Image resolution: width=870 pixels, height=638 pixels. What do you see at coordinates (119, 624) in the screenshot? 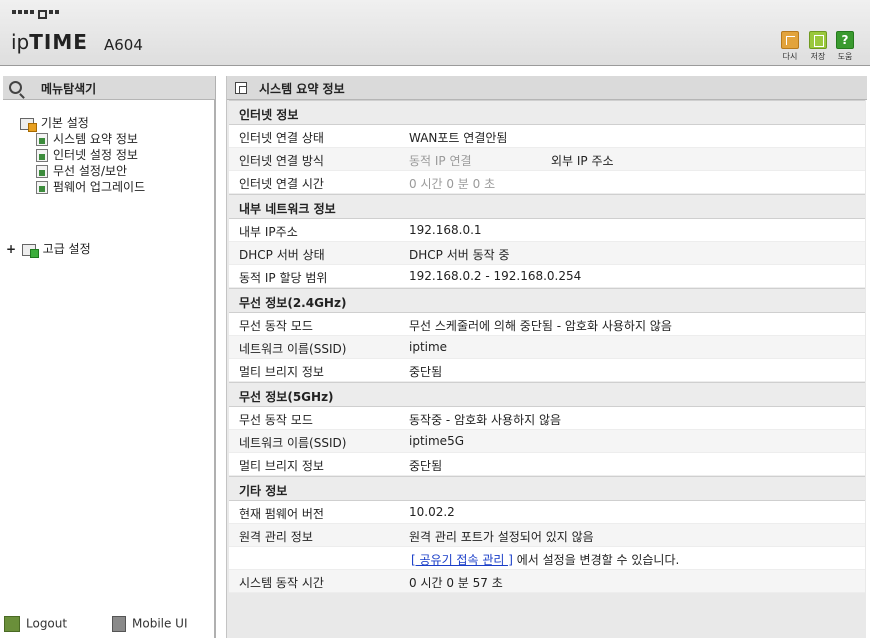
I see `mobile-icon` at bounding box center [119, 624].